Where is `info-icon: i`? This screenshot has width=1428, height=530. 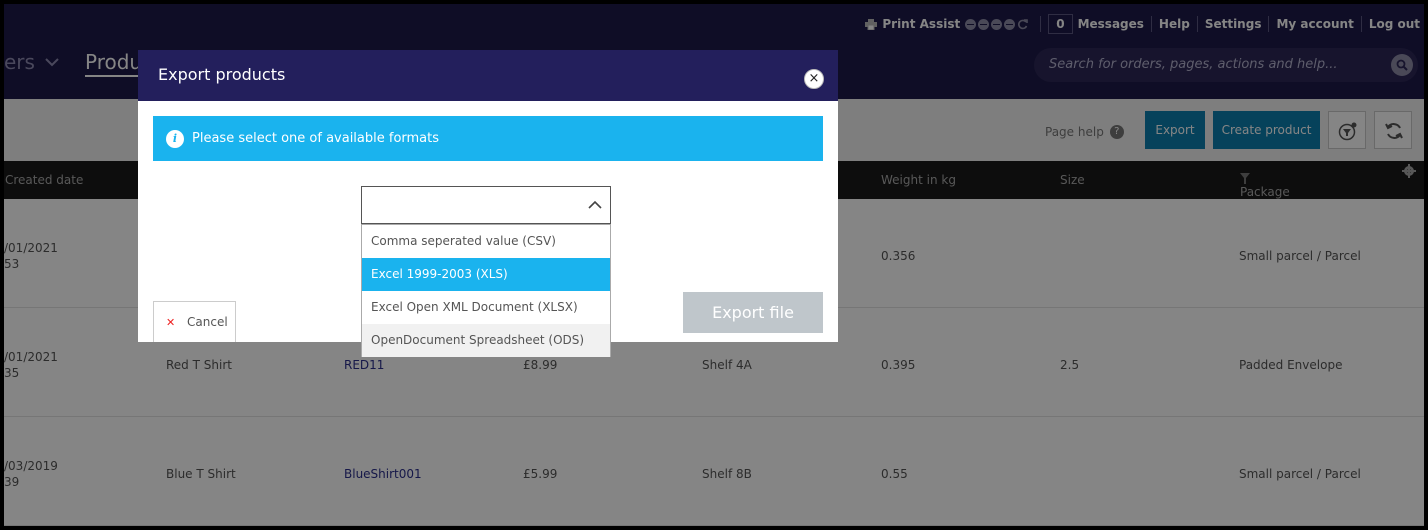 info-icon: i is located at coordinates (175, 138).